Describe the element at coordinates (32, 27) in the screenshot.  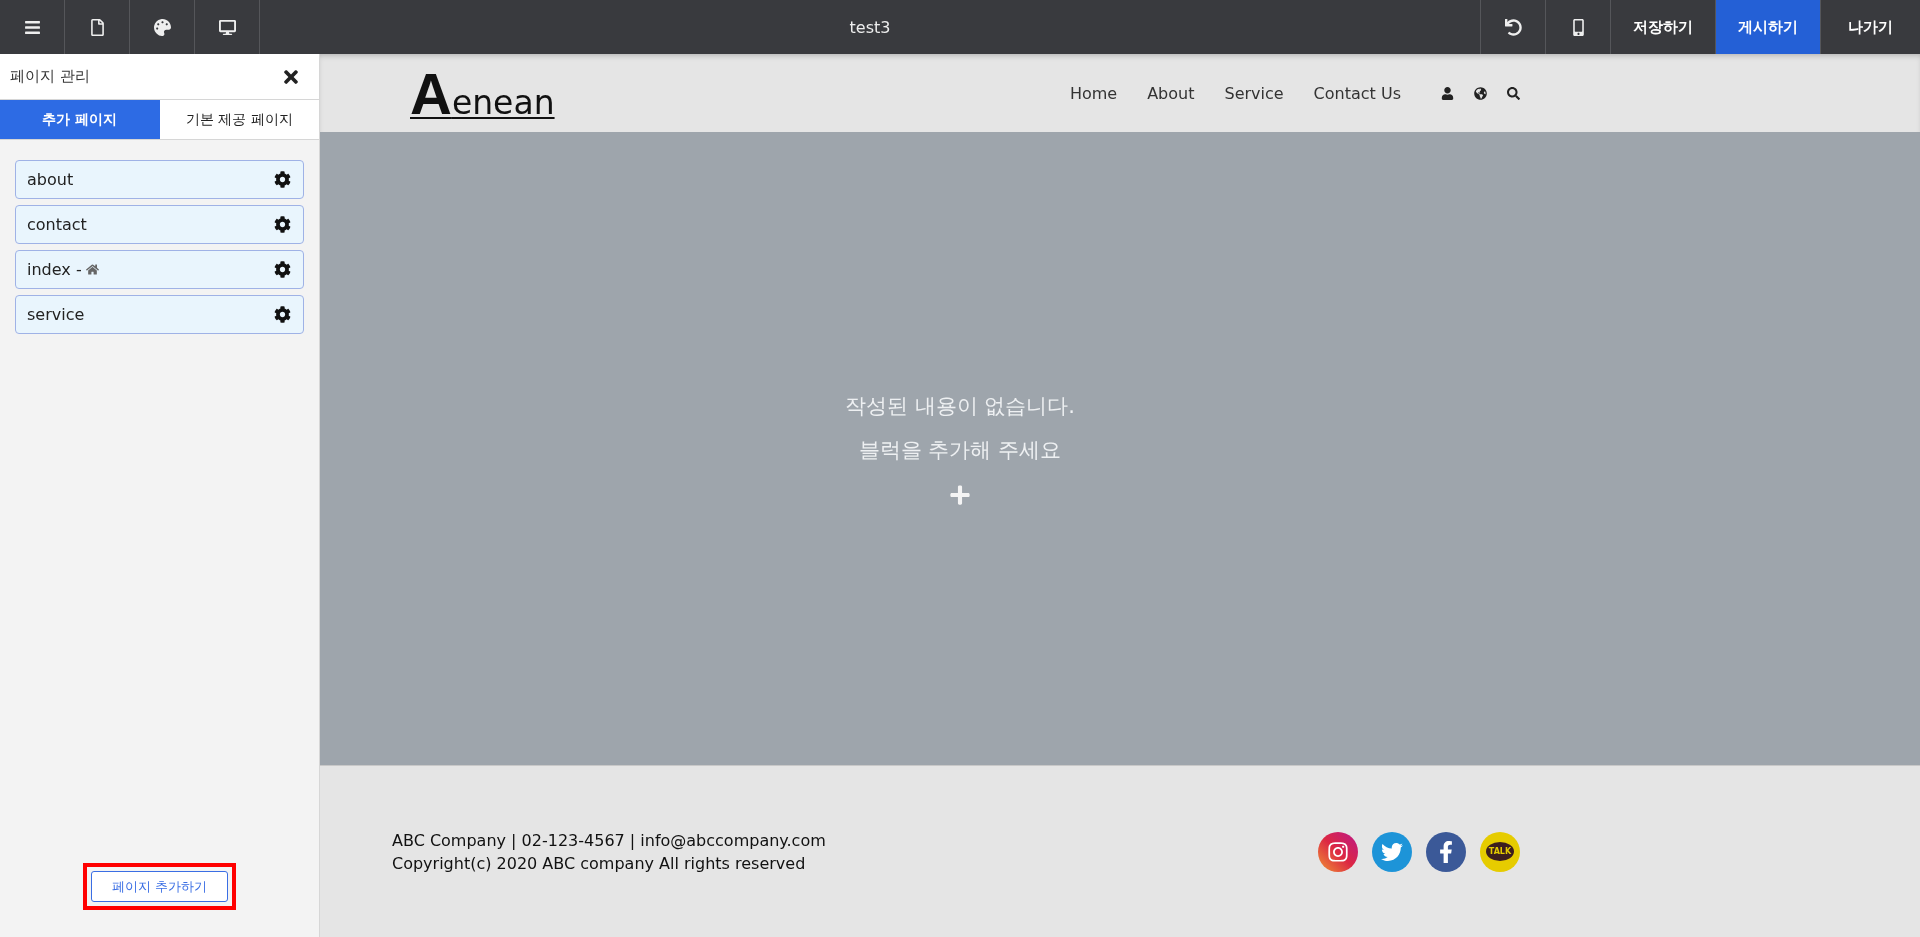
I see `menu-icon` at that location.